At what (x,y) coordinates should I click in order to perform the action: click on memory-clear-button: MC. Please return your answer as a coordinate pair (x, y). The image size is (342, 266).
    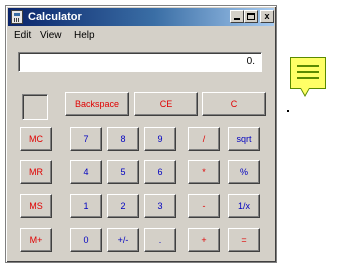
    Looking at the image, I should click on (36, 139).